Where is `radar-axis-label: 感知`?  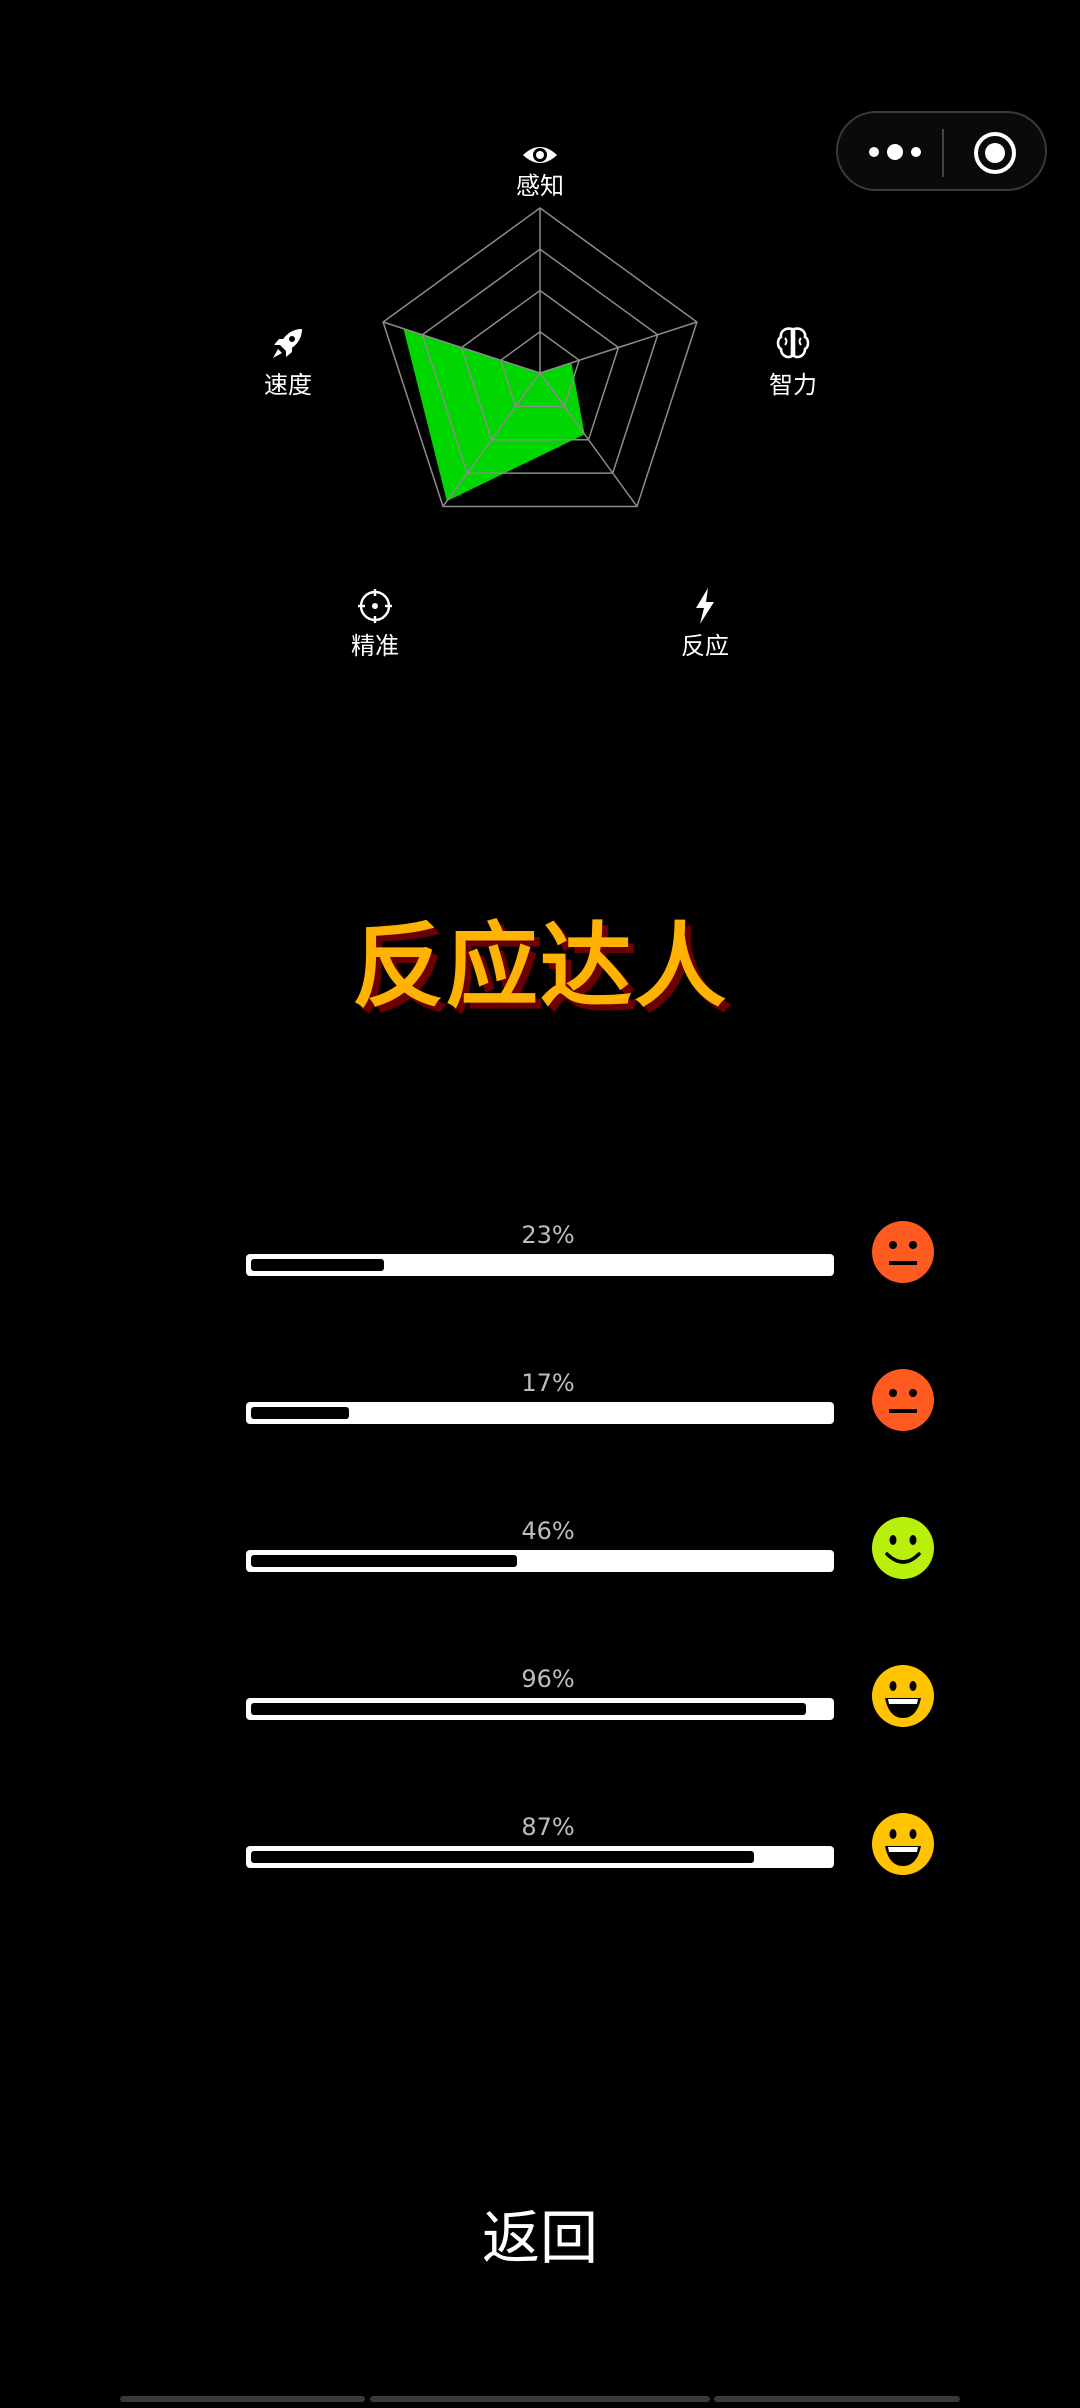 radar-axis-label: 感知 is located at coordinates (540, 186).